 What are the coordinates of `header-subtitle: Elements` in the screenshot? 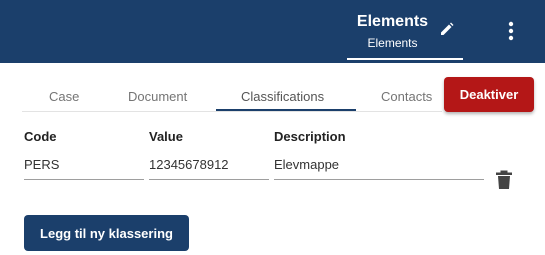 It's located at (392, 43).